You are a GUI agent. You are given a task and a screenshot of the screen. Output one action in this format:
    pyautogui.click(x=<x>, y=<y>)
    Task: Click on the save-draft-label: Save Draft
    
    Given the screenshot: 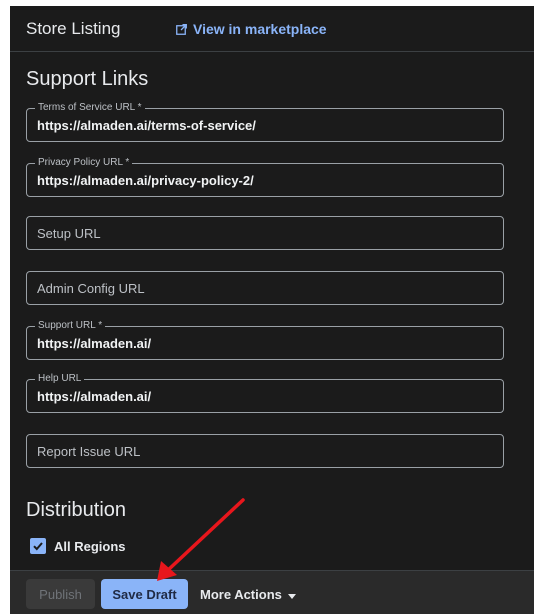 What is the action you would take?
    pyautogui.click(x=144, y=594)
    